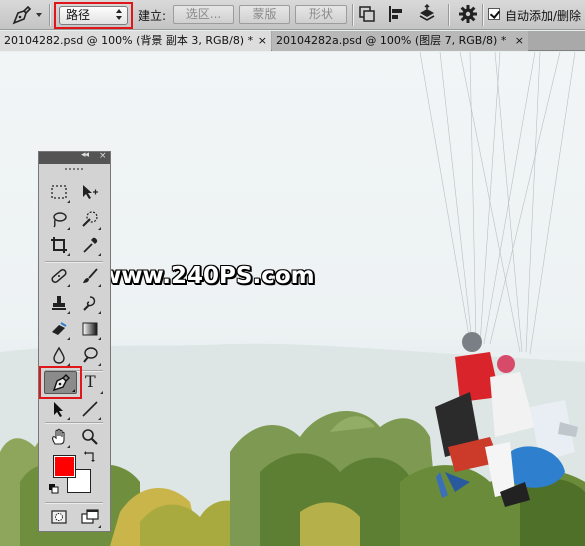 The height and width of the screenshot is (546, 585). I want to click on tool-mode-select: 路径, so click(93, 15).